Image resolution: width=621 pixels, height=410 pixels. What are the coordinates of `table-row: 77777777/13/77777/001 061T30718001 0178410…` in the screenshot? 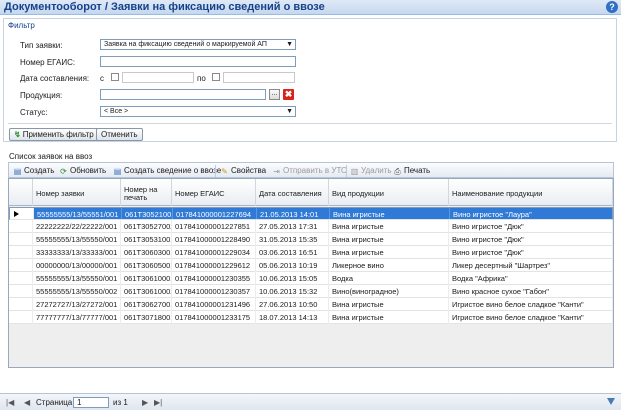 It's located at (311, 317).